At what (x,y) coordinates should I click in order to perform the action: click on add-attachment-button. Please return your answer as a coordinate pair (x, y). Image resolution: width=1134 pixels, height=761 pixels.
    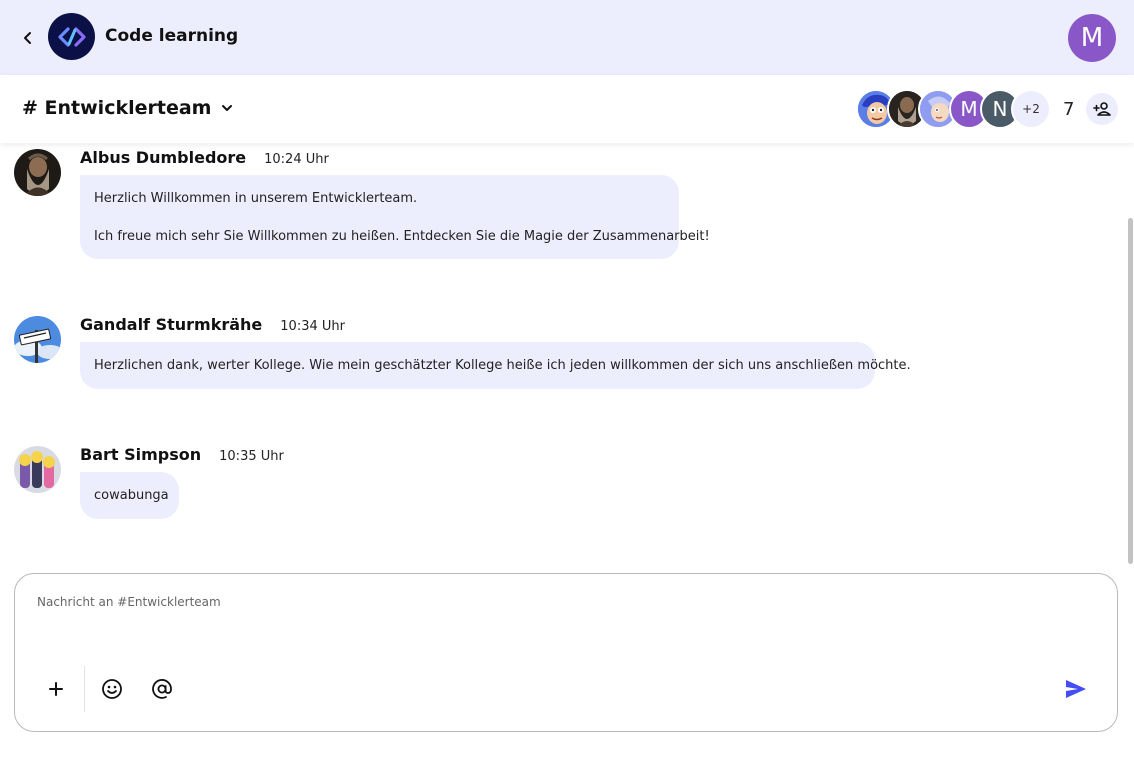
    Looking at the image, I should click on (56, 689).